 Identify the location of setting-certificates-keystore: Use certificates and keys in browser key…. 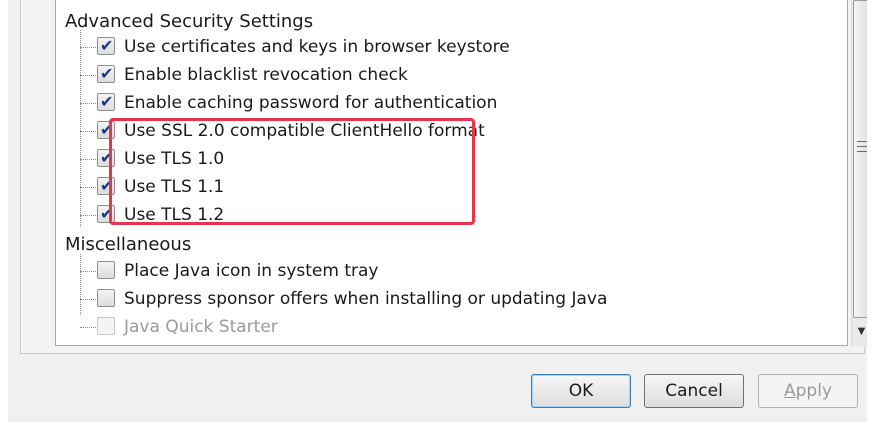
(283, 47).